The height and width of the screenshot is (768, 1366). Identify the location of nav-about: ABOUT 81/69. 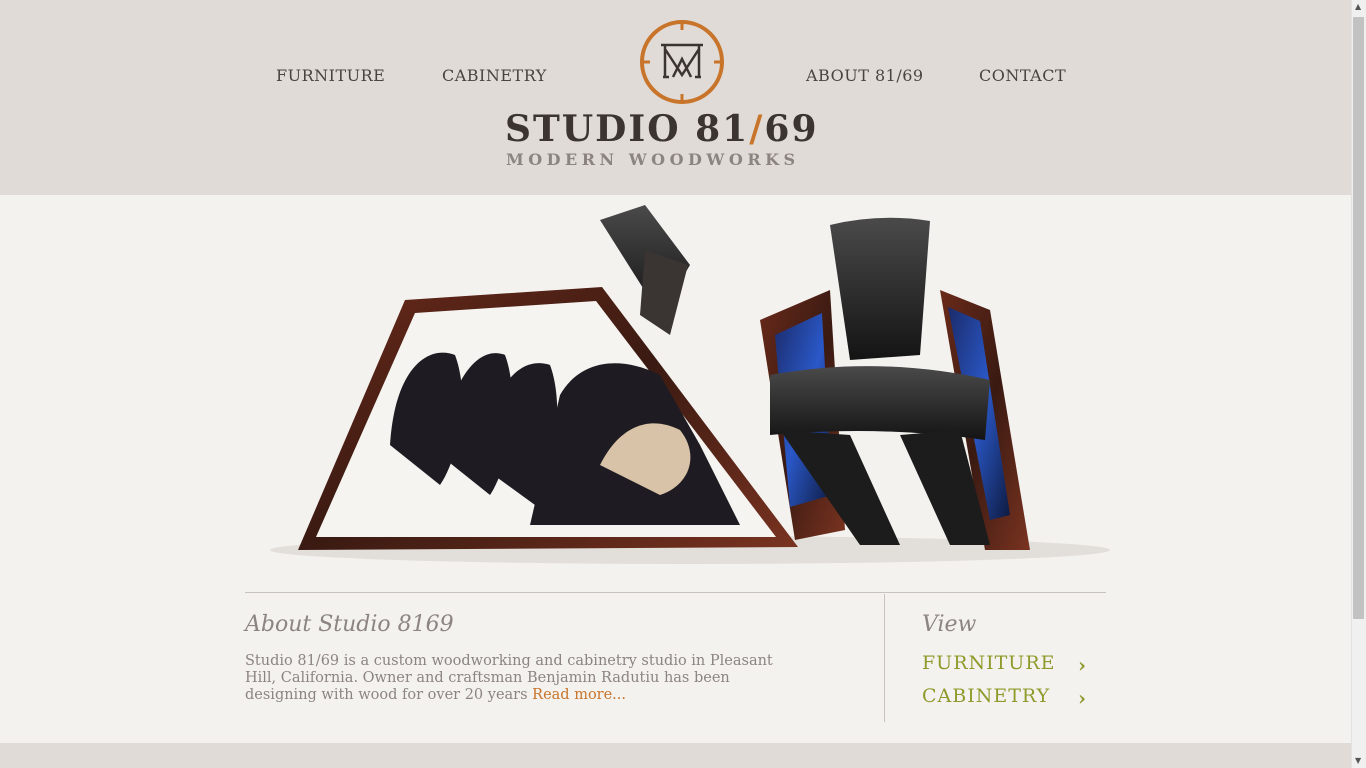
(865, 75).